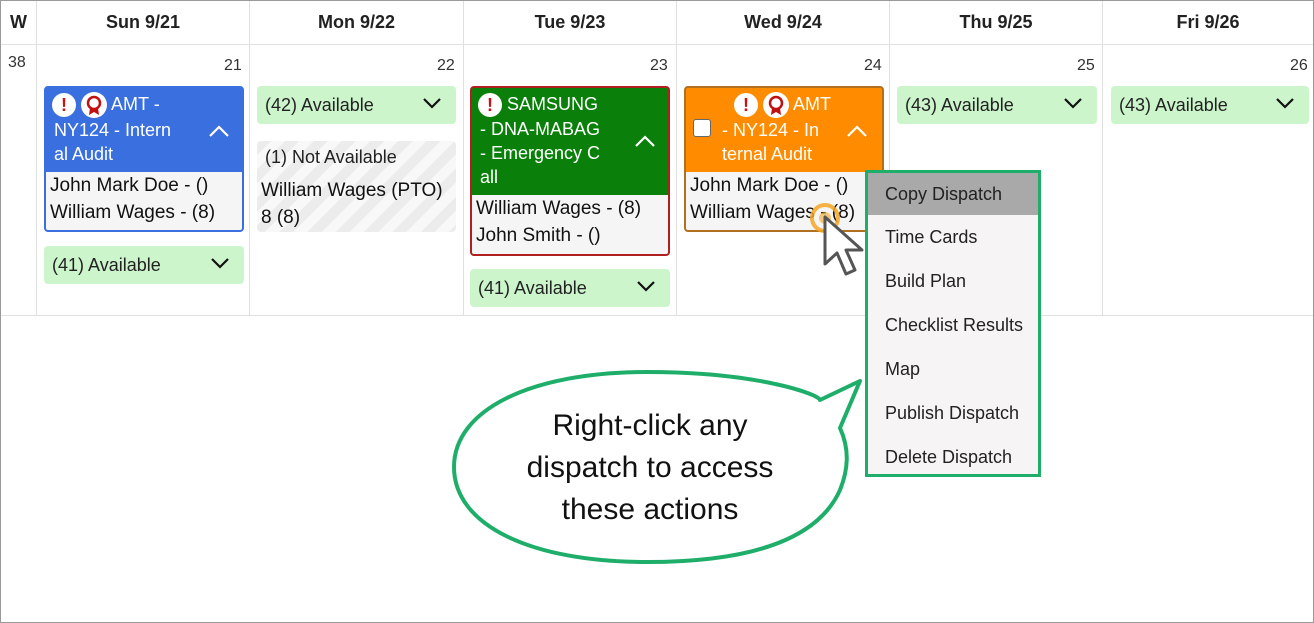  What do you see at coordinates (953, 457) in the screenshot?
I see `menu-item-delete-dispatch: Delete Dispatch` at bounding box center [953, 457].